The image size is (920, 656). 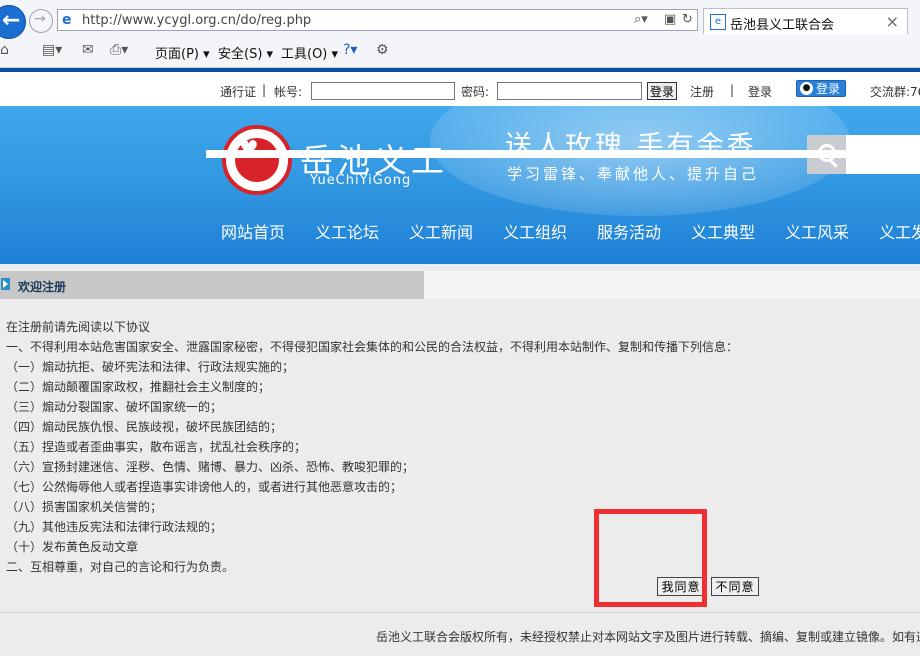 I want to click on page-menu: 页面(P) ▾, so click(x=182, y=52).